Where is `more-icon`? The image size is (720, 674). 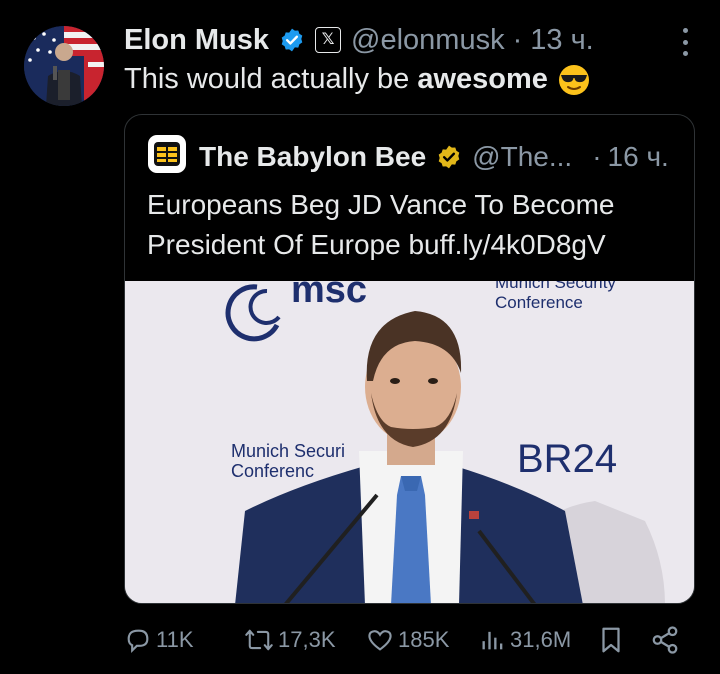 more-icon is located at coordinates (685, 42).